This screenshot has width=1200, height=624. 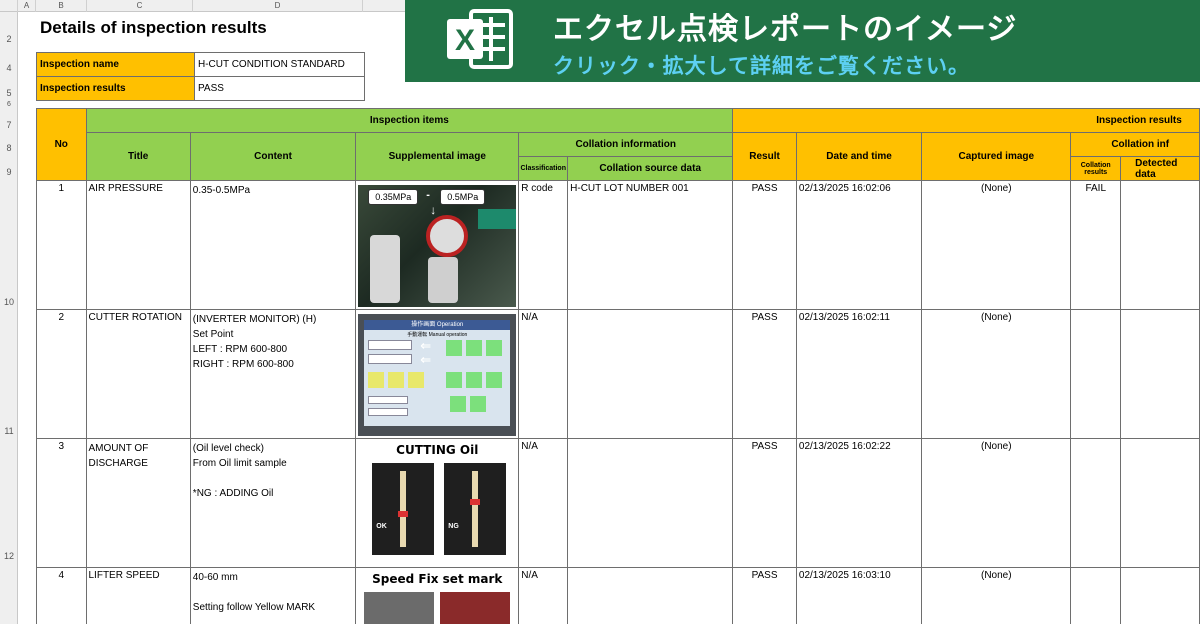 What do you see at coordinates (1135, 144) in the screenshot?
I see `header-collation-info-2: Collation inf` at bounding box center [1135, 144].